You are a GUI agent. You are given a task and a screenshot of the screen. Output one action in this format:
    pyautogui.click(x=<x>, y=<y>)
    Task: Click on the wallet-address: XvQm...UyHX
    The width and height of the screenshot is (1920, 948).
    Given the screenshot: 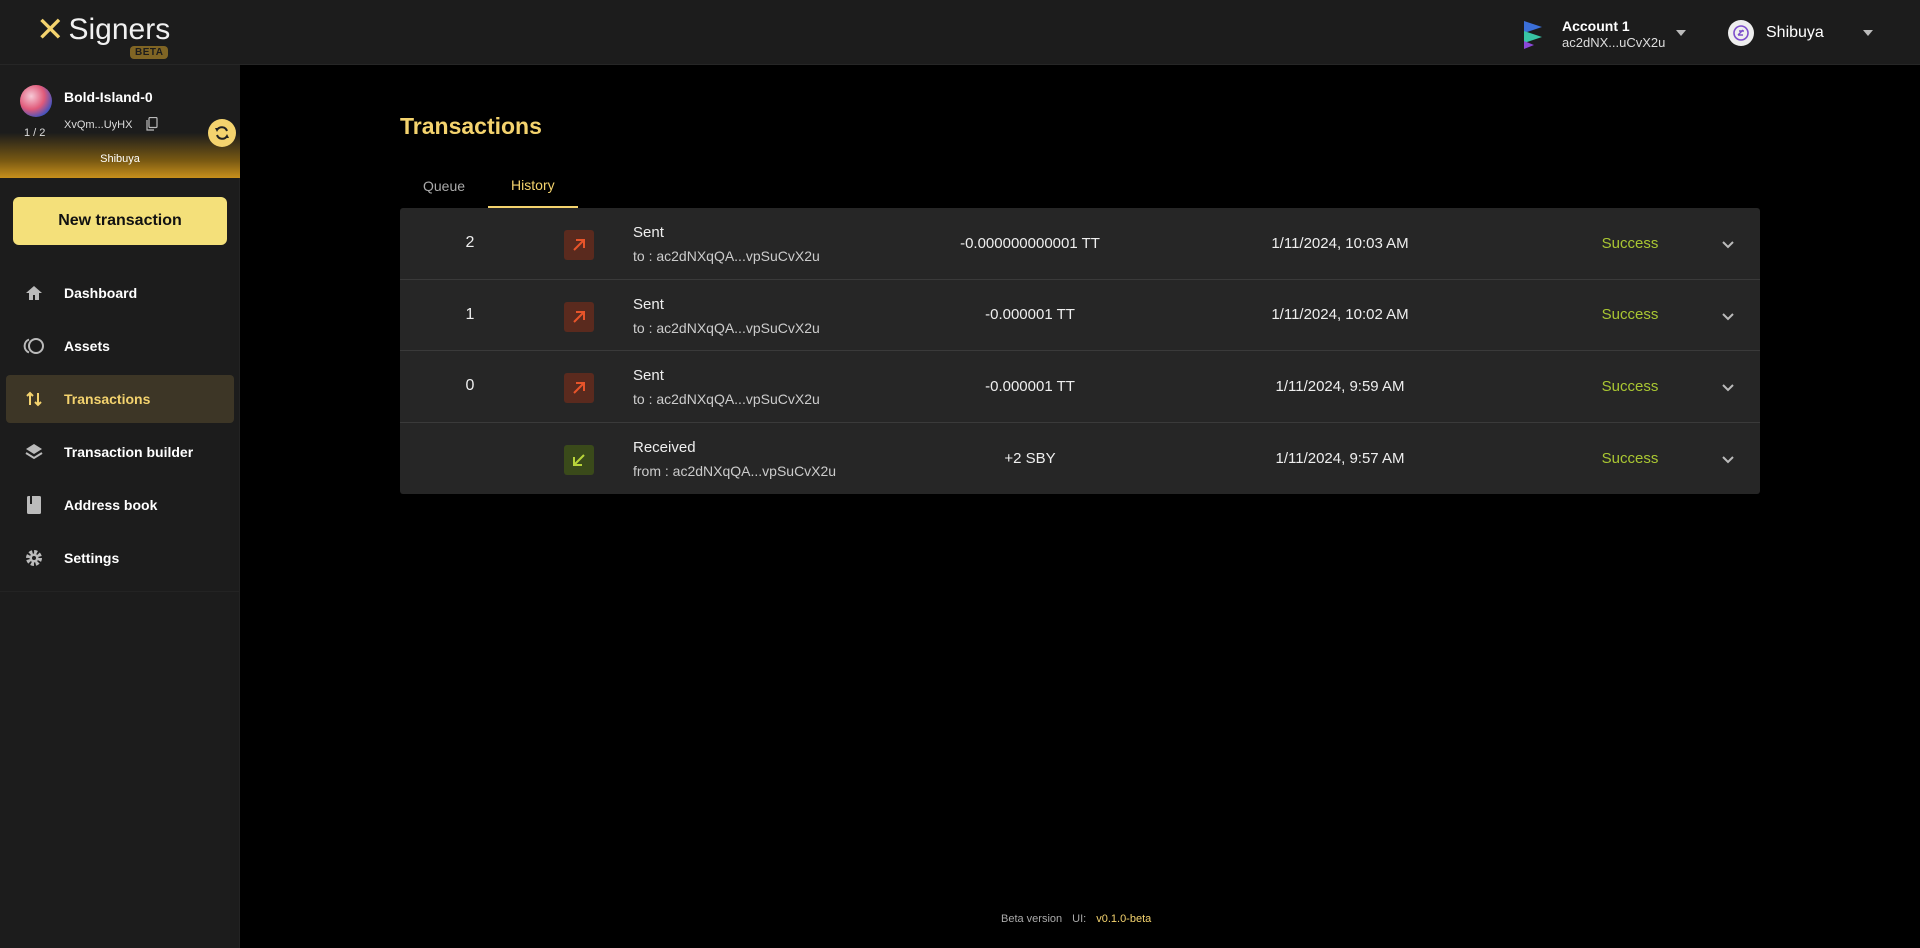 What is the action you would take?
    pyautogui.click(x=98, y=125)
    